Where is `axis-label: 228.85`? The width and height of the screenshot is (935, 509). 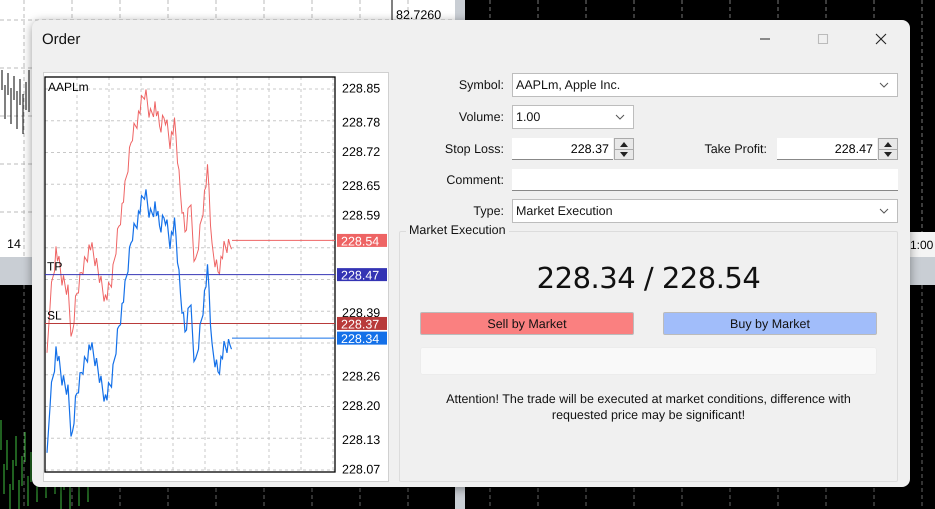 axis-label: 228.85 is located at coordinates (361, 89).